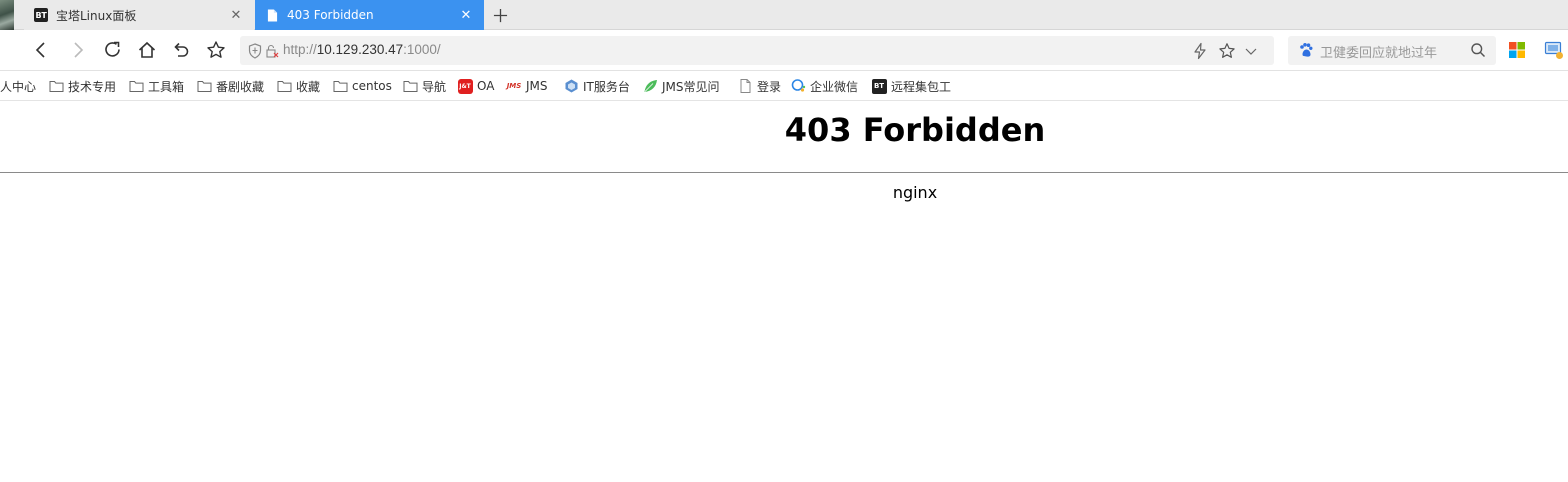  What do you see at coordinates (650, 86) in the screenshot?
I see `leaf-icon` at bounding box center [650, 86].